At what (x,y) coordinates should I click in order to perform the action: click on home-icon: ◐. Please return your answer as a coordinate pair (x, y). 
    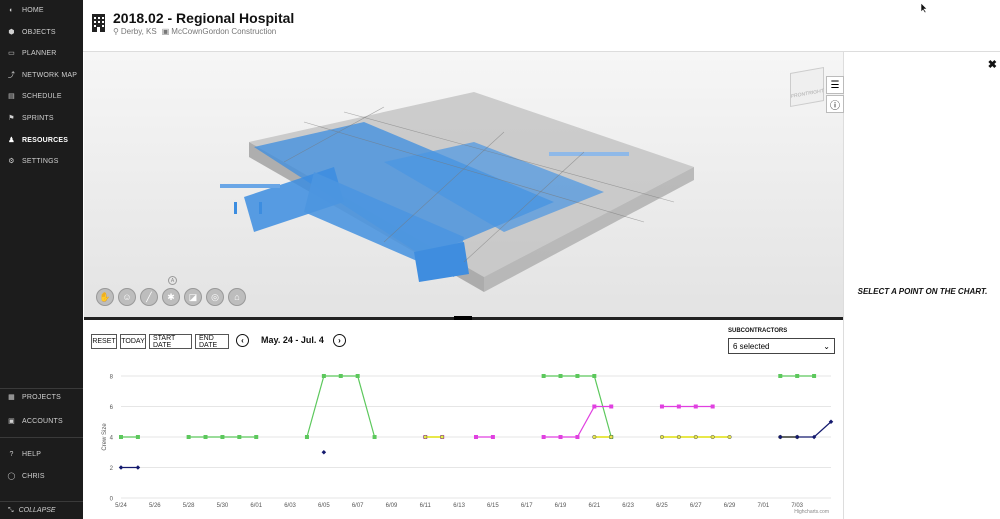
    Looking at the image, I should click on (11, 10).